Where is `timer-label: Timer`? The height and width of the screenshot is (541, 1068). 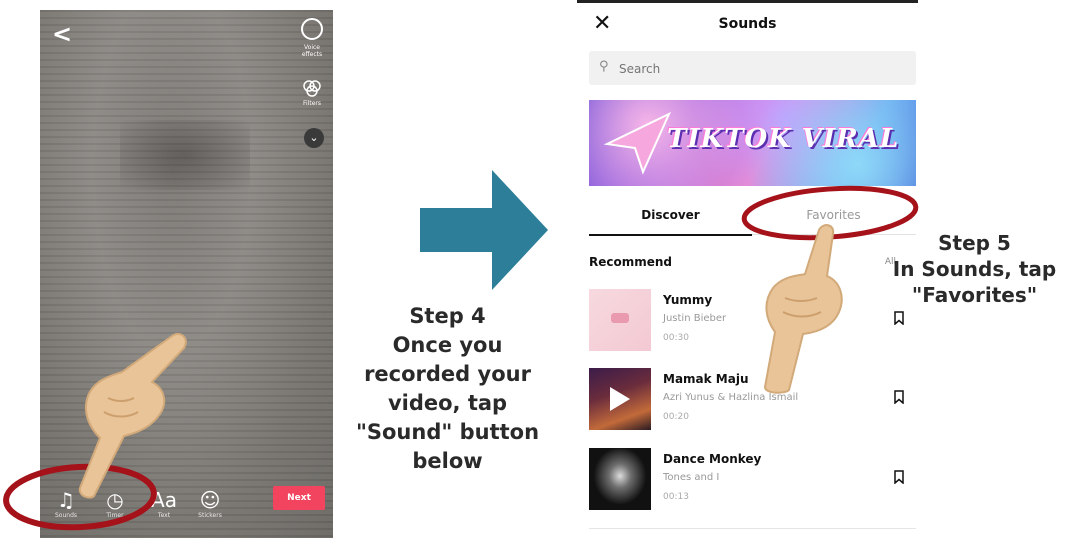 timer-label: Timer is located at coordinates (115, 515).